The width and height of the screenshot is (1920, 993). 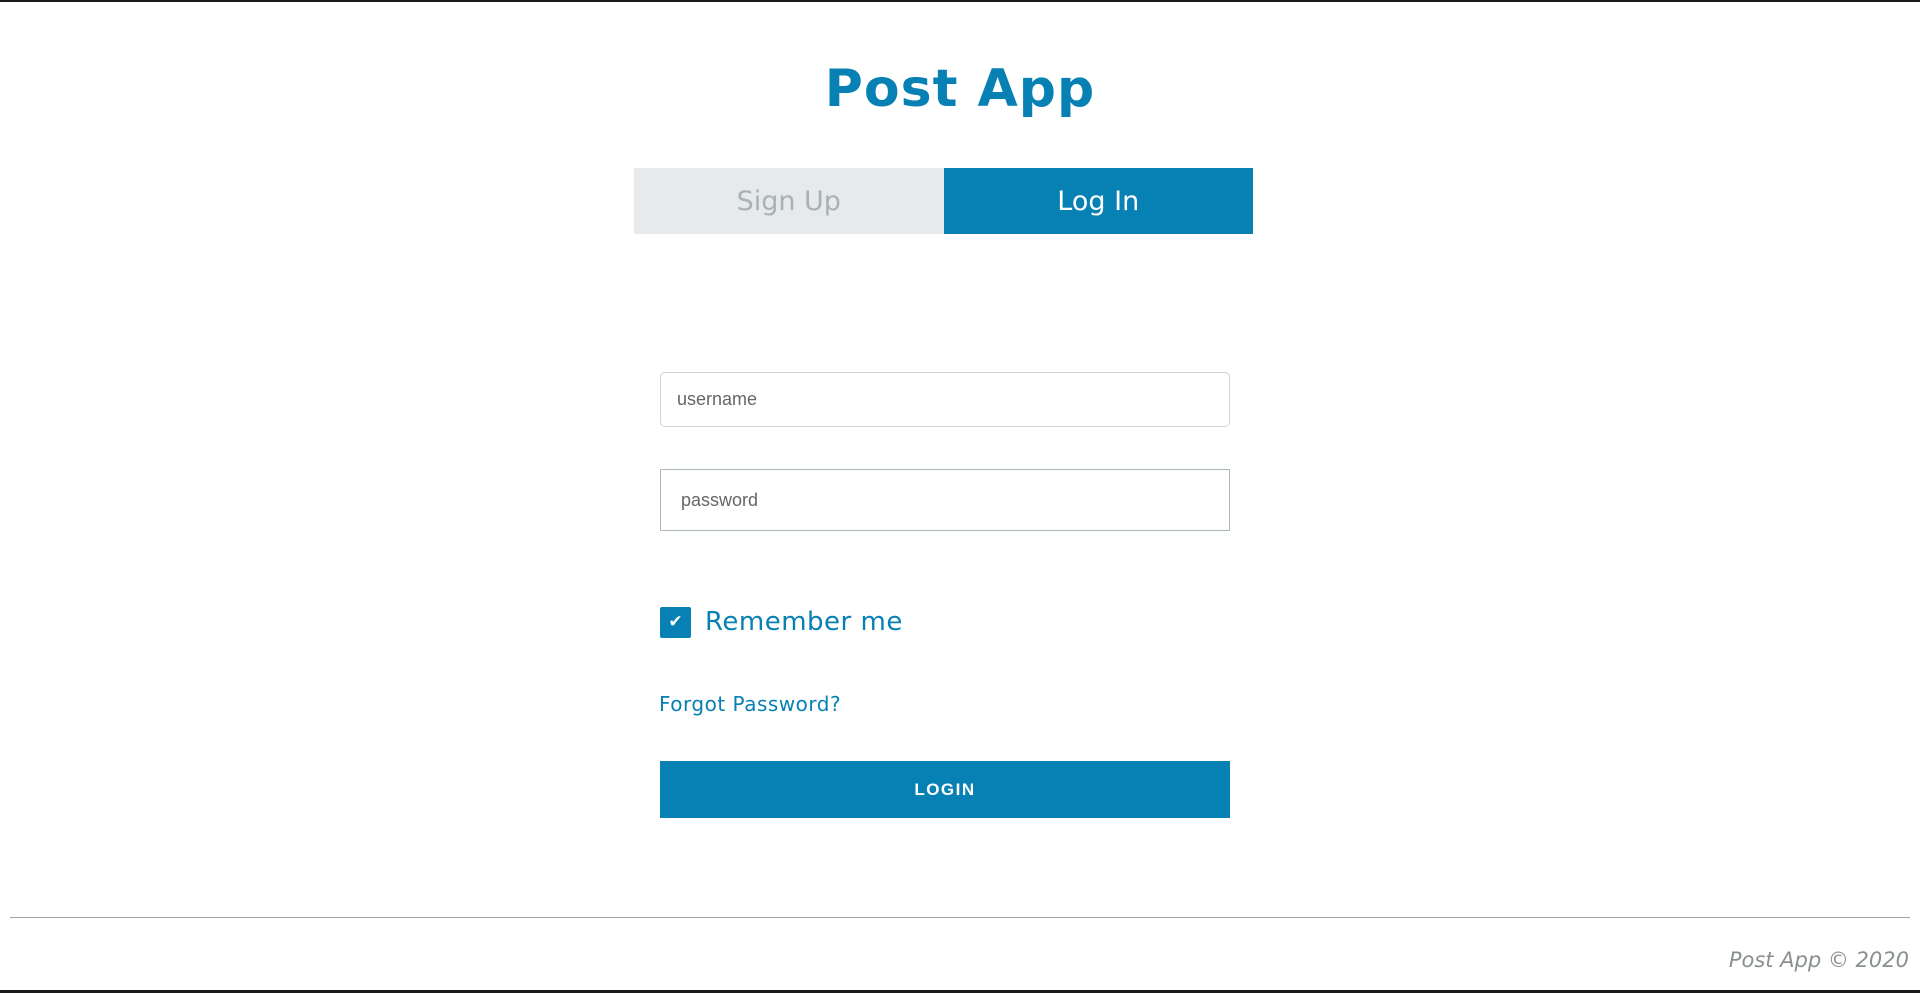 What do you see at coordinates (1098, 201) in the screenshot?
I see `tab-log-in: Log In` at bounding box center [1098, 201].